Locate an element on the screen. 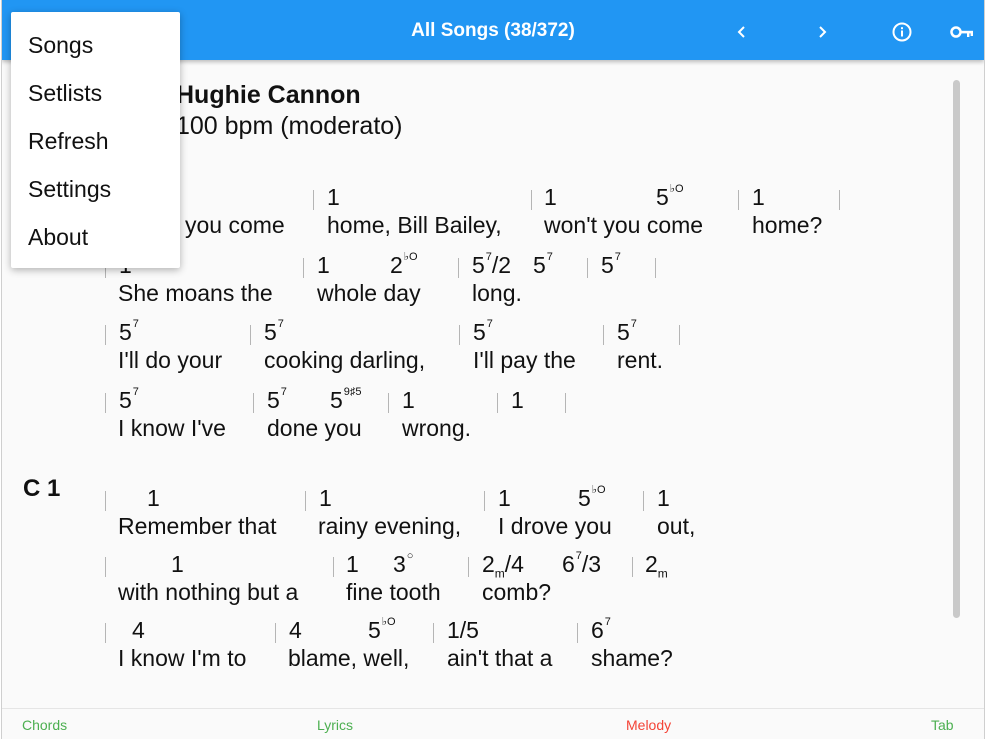  lyric: Remember that is located at coordinates (197, 526).